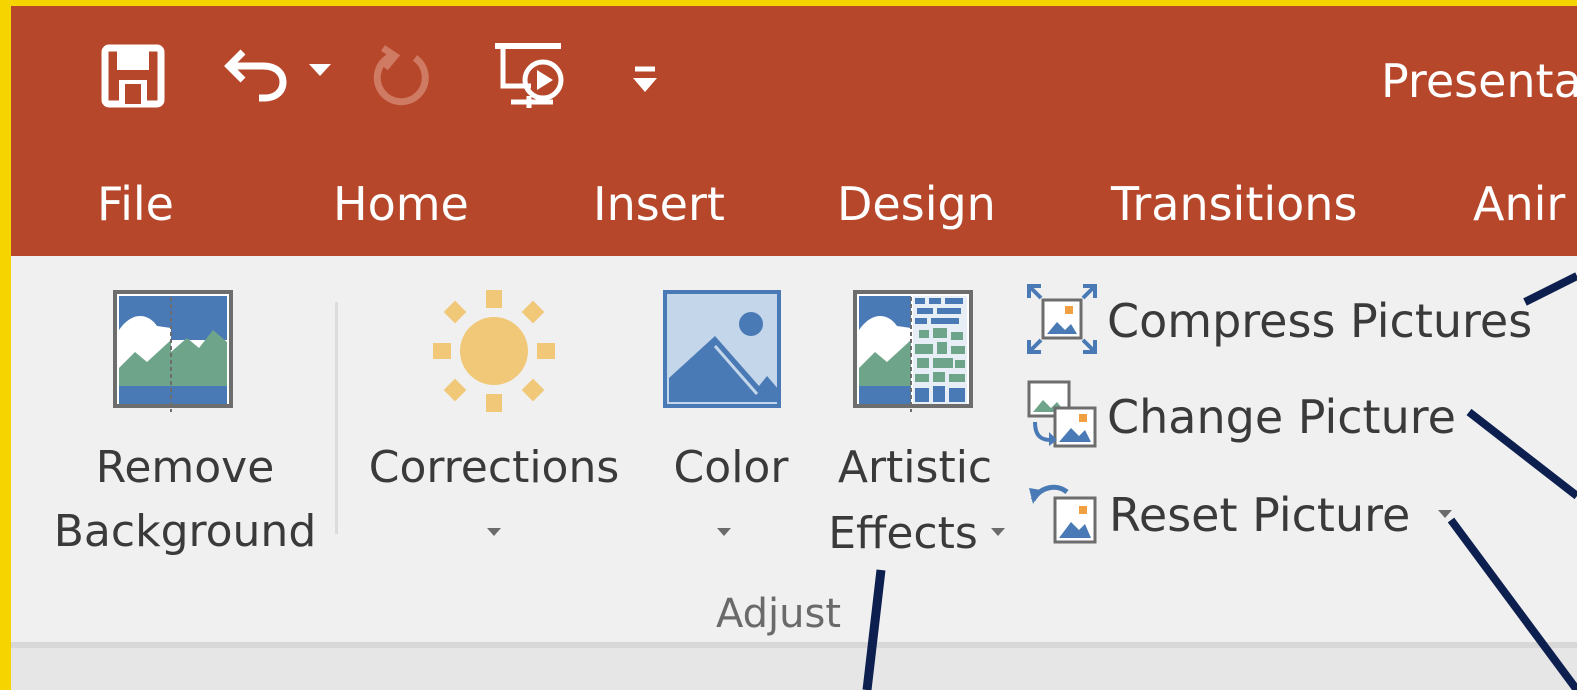 This screenshot has width=1577, height=690. Describe the element at coordinates (1550, 289) in the screenshot. I see `callout-line-compress` at that location.